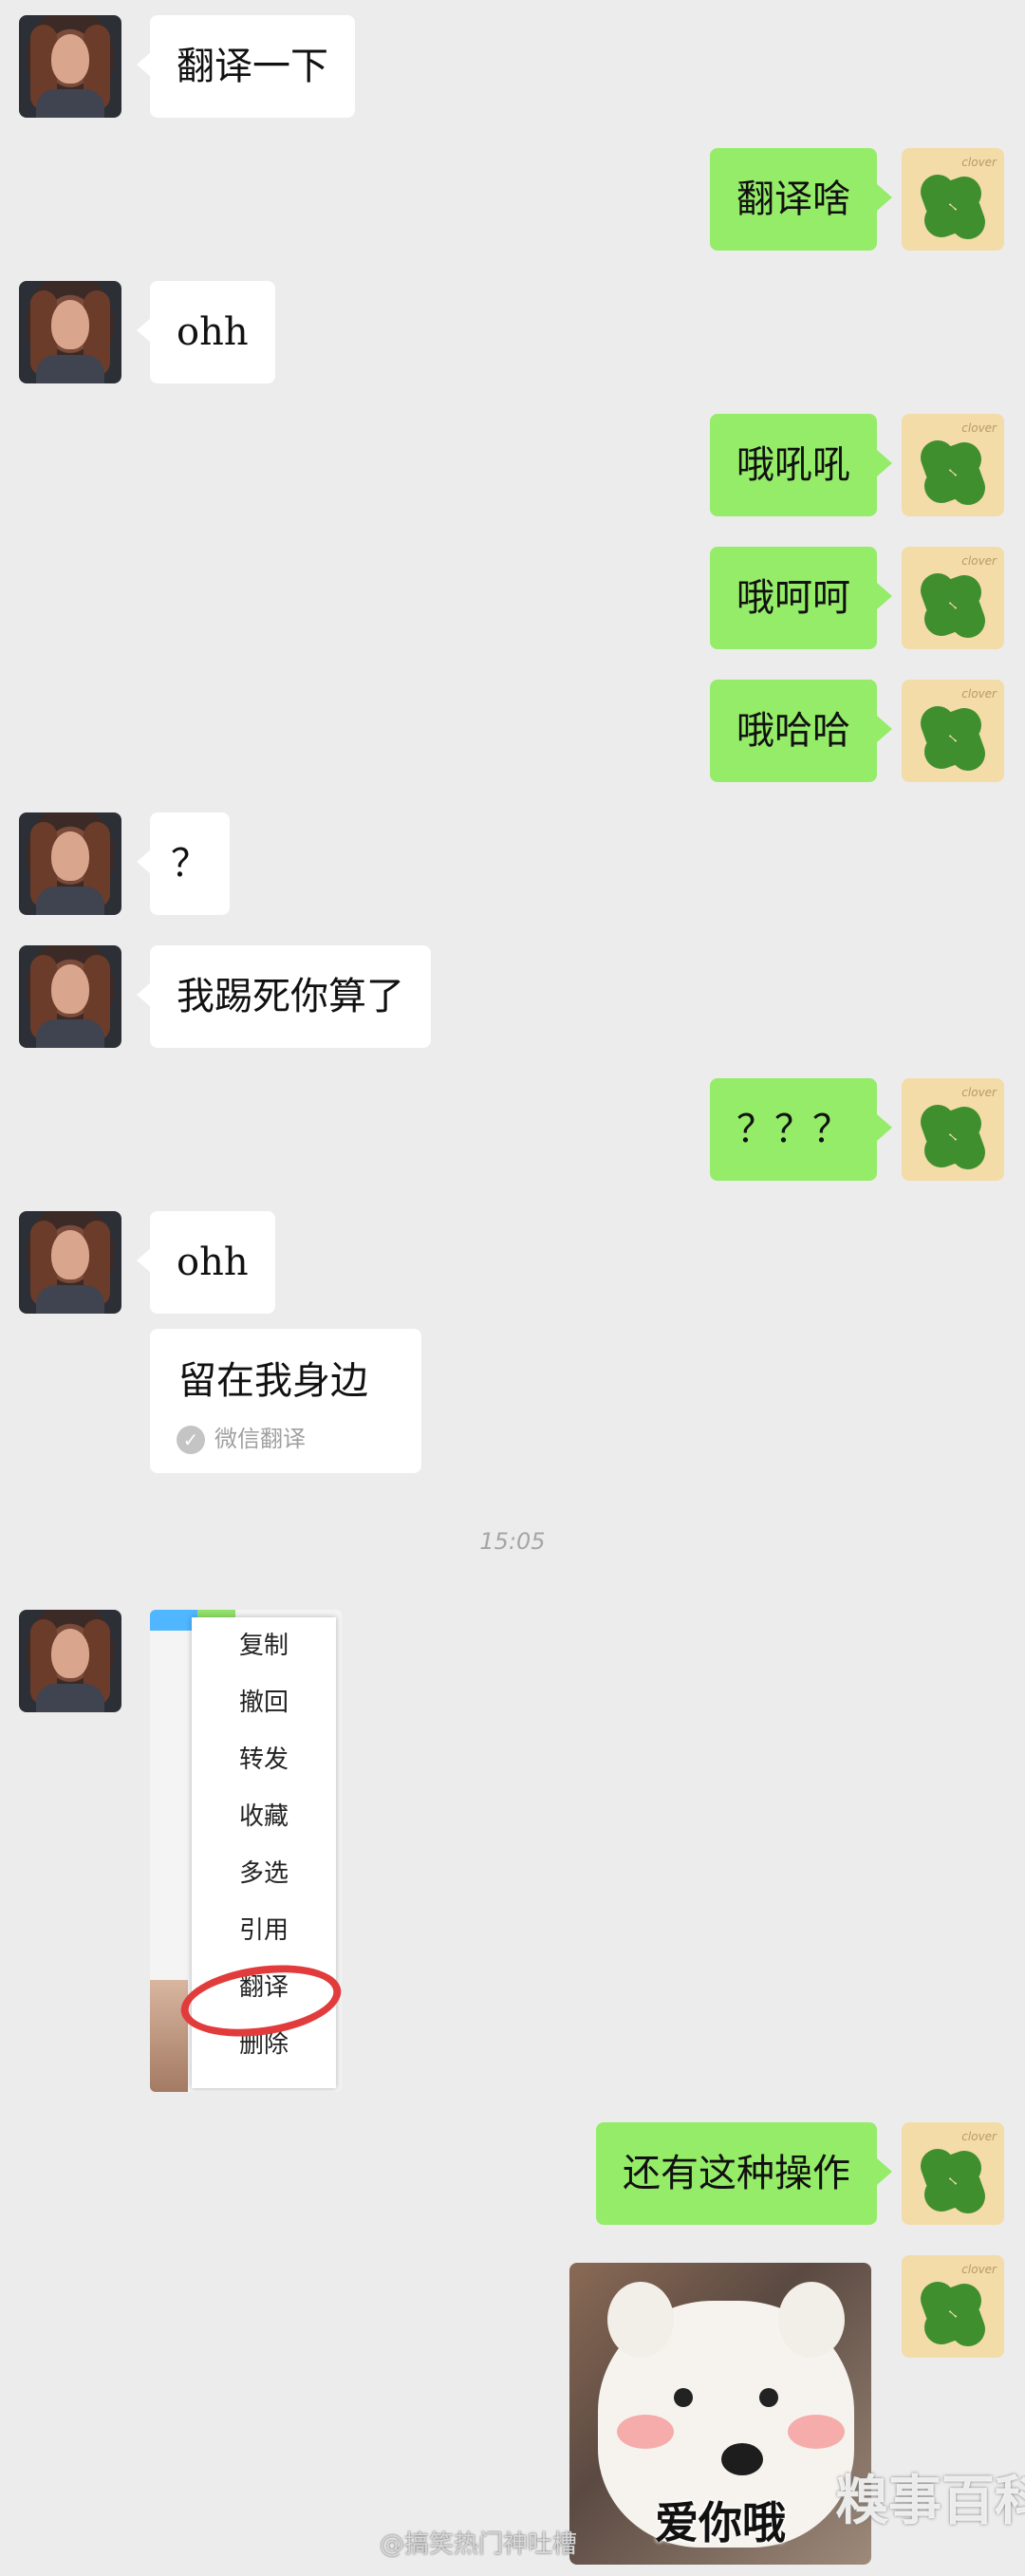 The height and width of the screenshot is (2576, 1025). I want to click on sticker-caption: 爱你哦, so click(721, 2522).